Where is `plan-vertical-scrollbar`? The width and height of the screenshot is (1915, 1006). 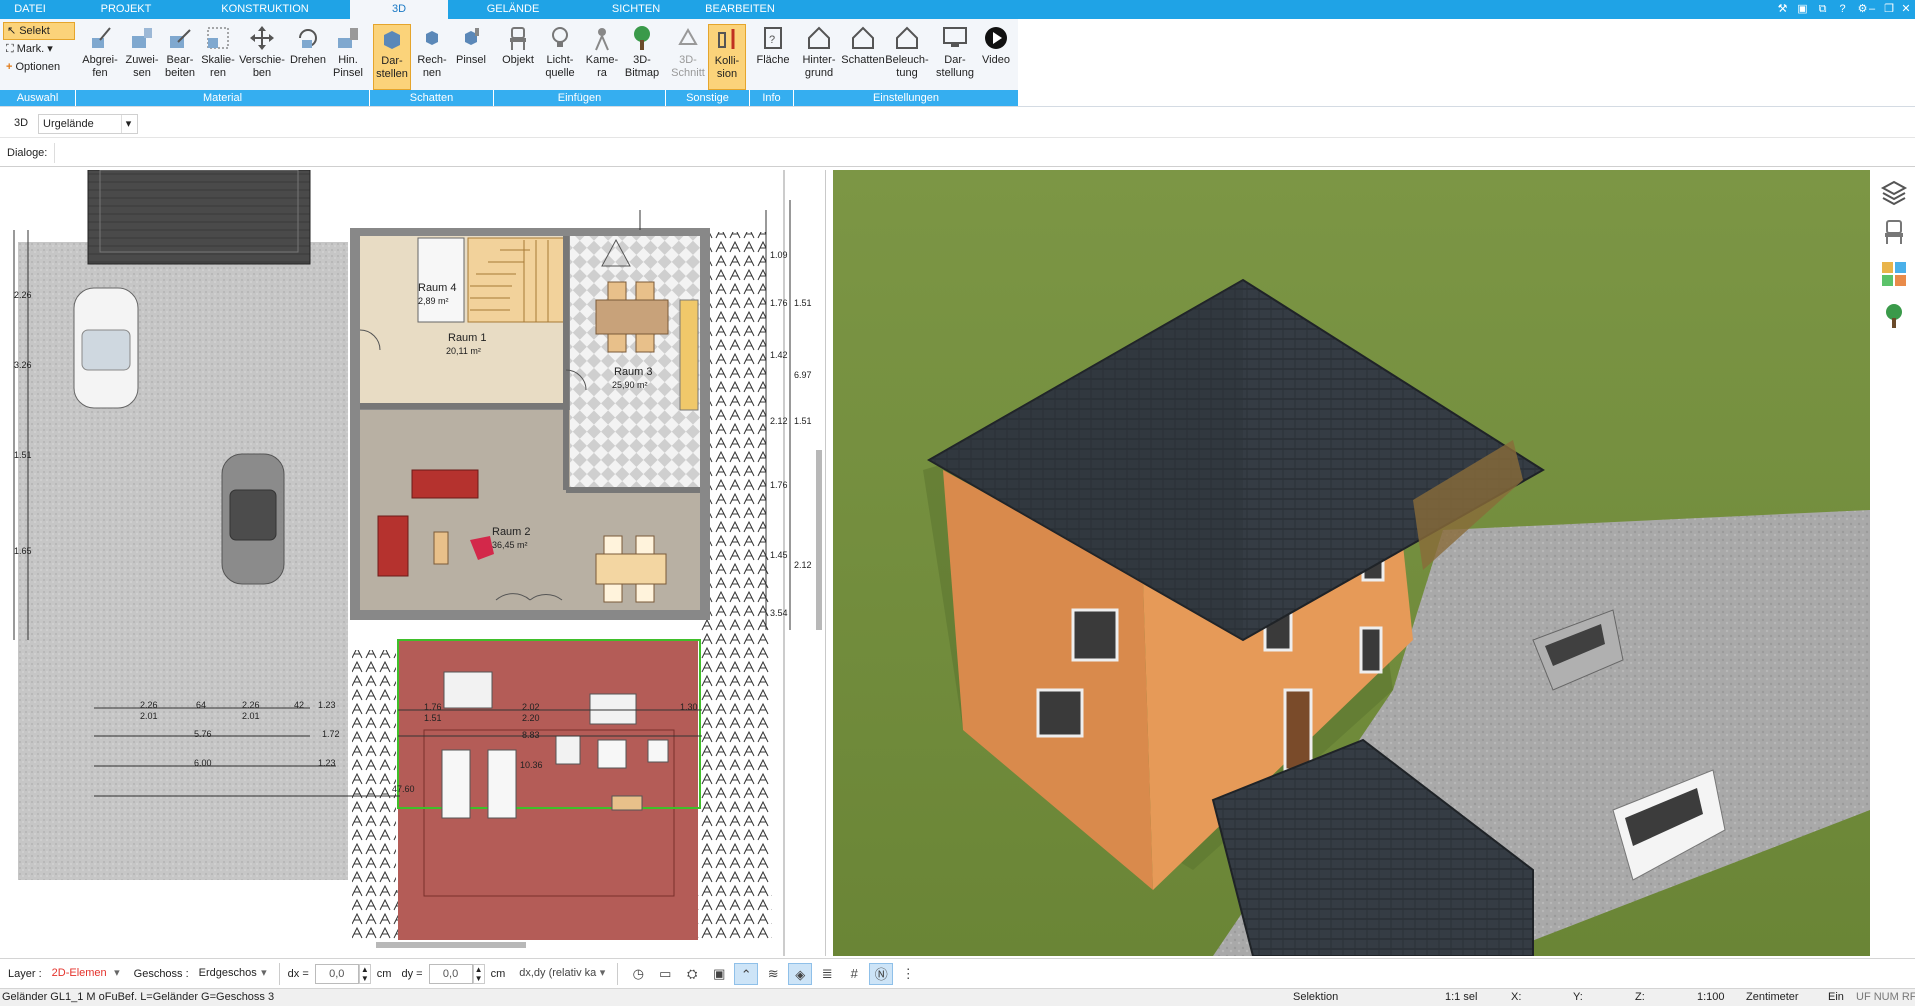
plan-vertical-scrollbar is located at coordinates (819, 540).